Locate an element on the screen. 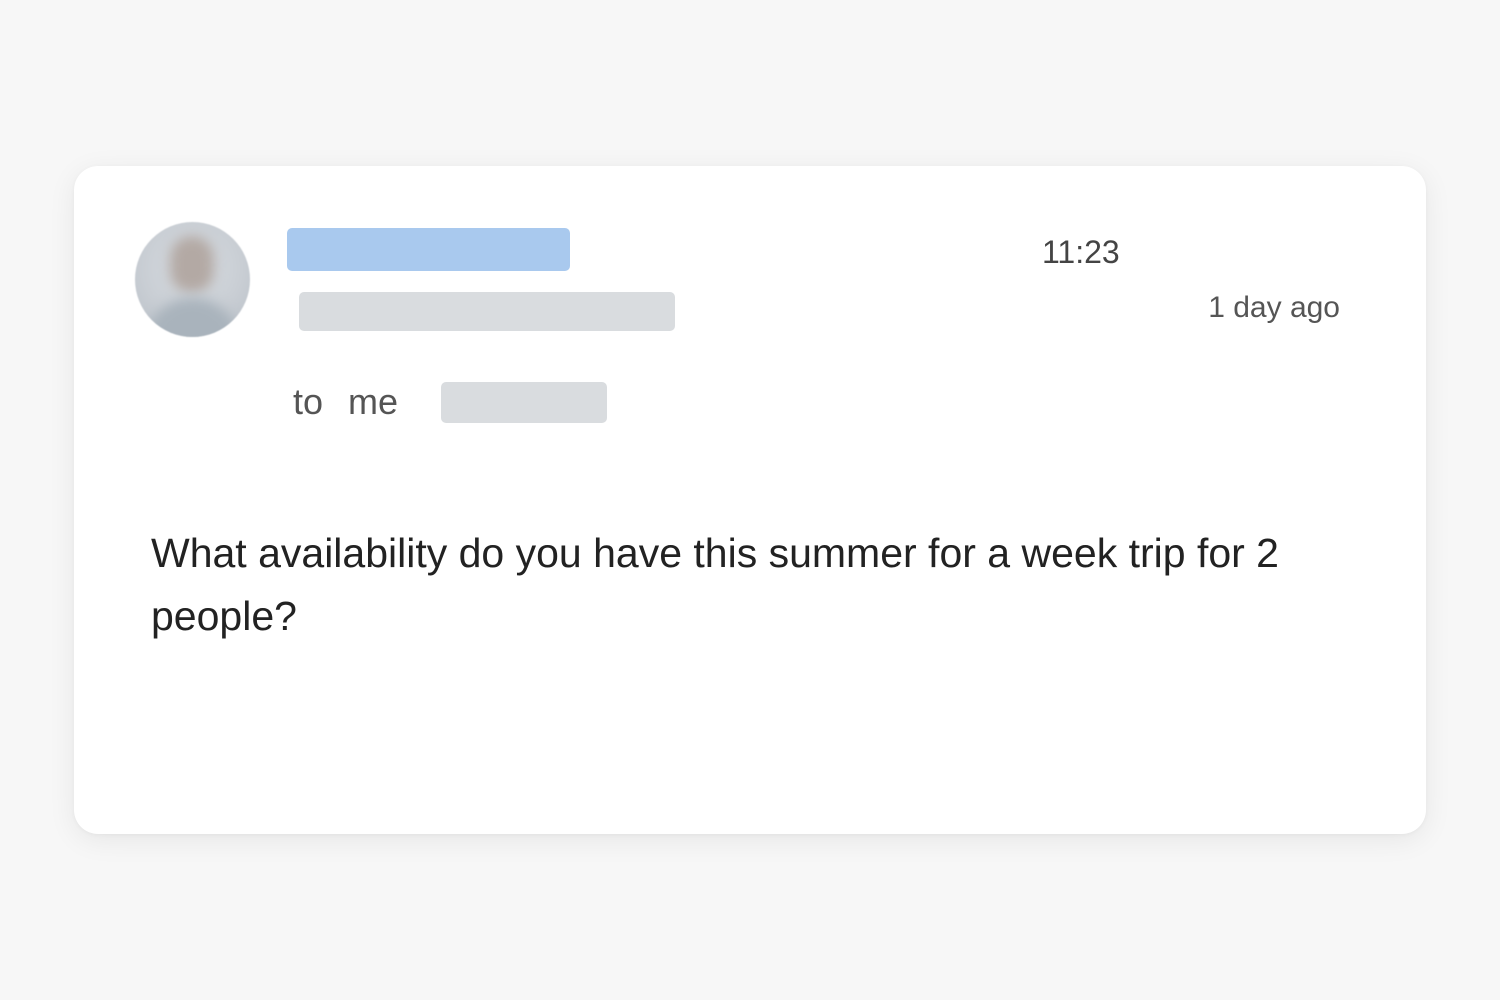 The width and height of the screenshot is (1500, 1000). avatar-head-blur is located at coordinates (192, 264).